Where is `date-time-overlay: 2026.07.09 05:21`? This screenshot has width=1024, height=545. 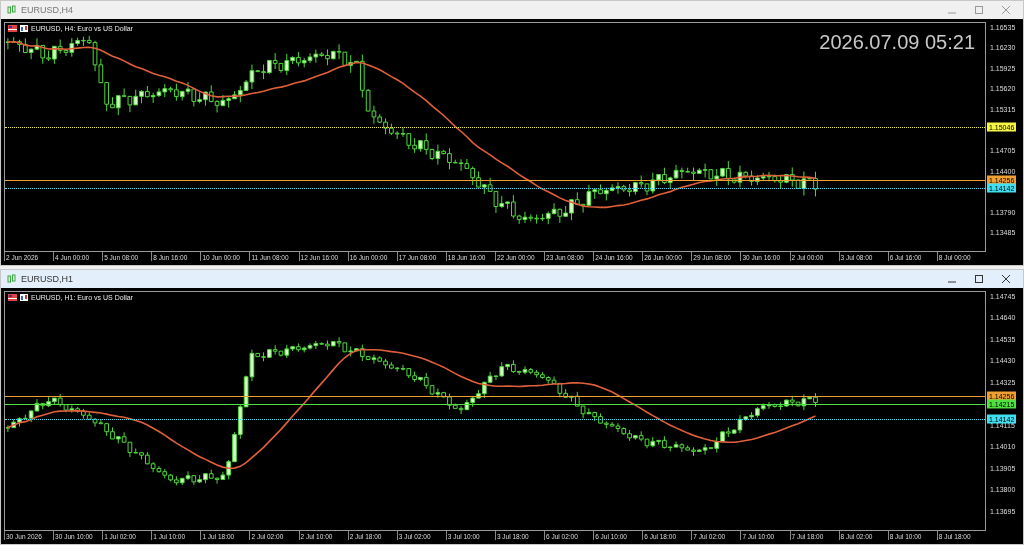 date-time-overlay: 2026.07.09 05:21 is located at coordinates (897, 42).